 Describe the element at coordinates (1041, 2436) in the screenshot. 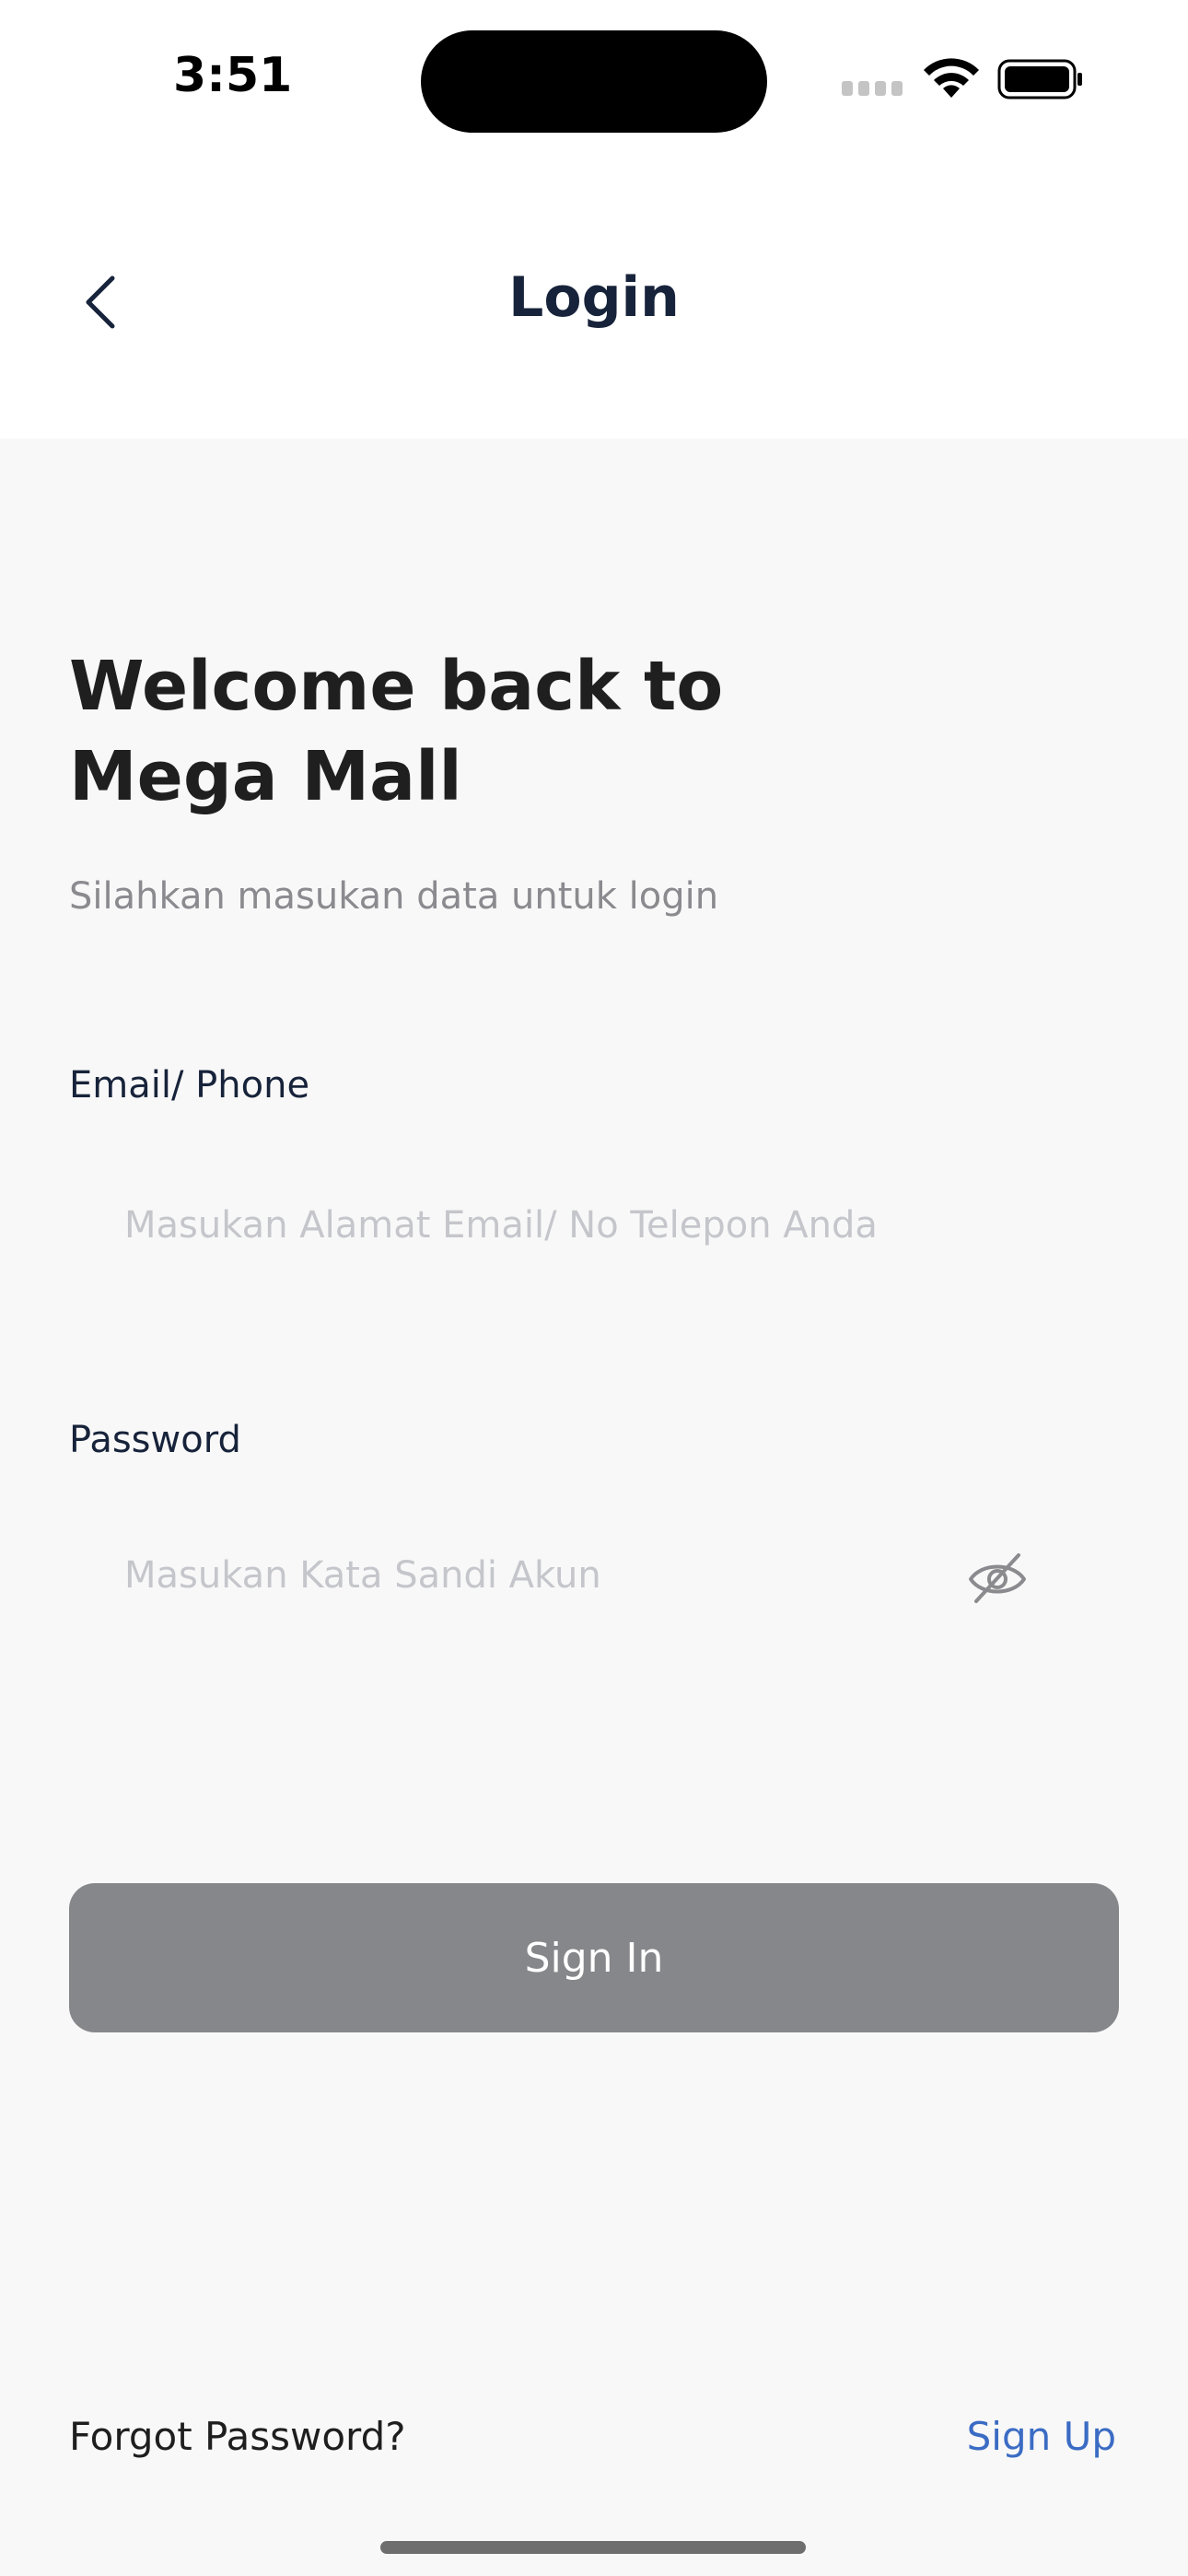

I see `sign-up-link: Sign Up` at that location.